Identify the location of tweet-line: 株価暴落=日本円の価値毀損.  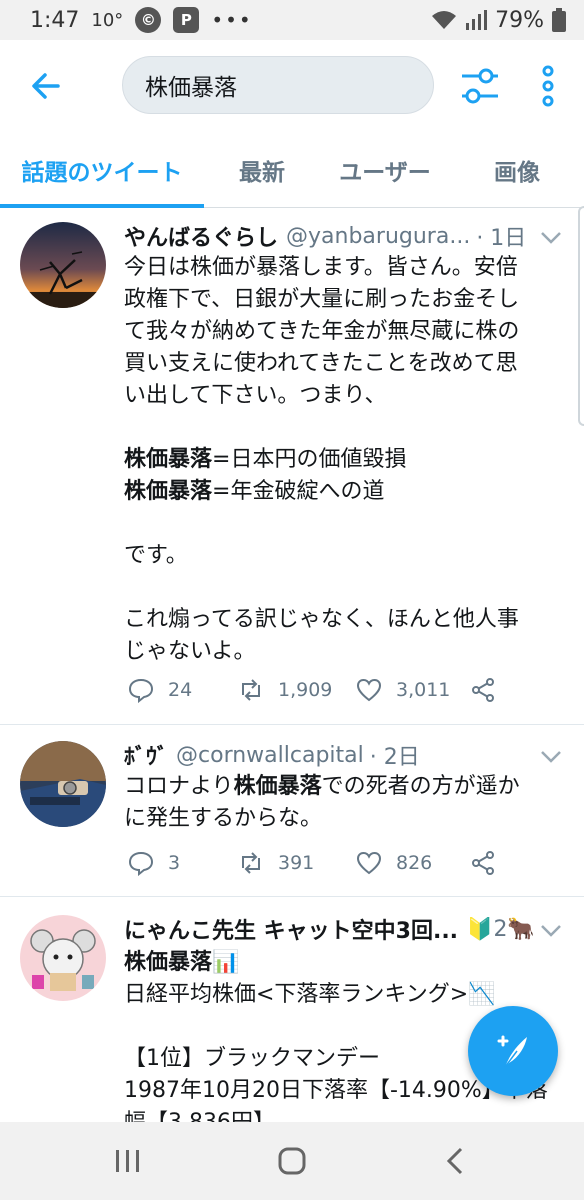
(340, 460).